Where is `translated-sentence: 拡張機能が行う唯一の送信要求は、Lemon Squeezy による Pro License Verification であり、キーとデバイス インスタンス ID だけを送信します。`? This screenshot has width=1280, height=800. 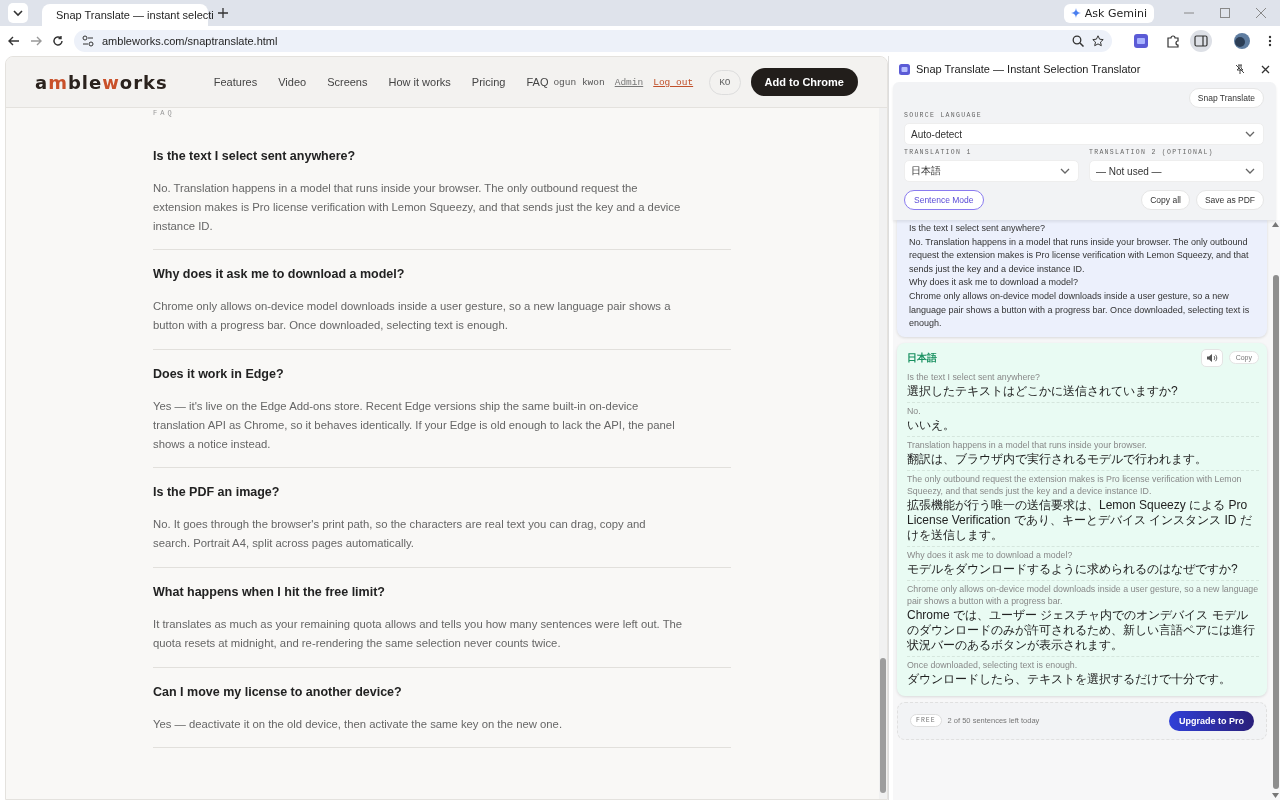
translated-sentence: 拡張機能が行う唯一の送信要求は、Lemon Squeezy による Pro License Verification であり、キーとデバイス インスタンス ID だけを送信します。 is located at coordinates (1080, 520).